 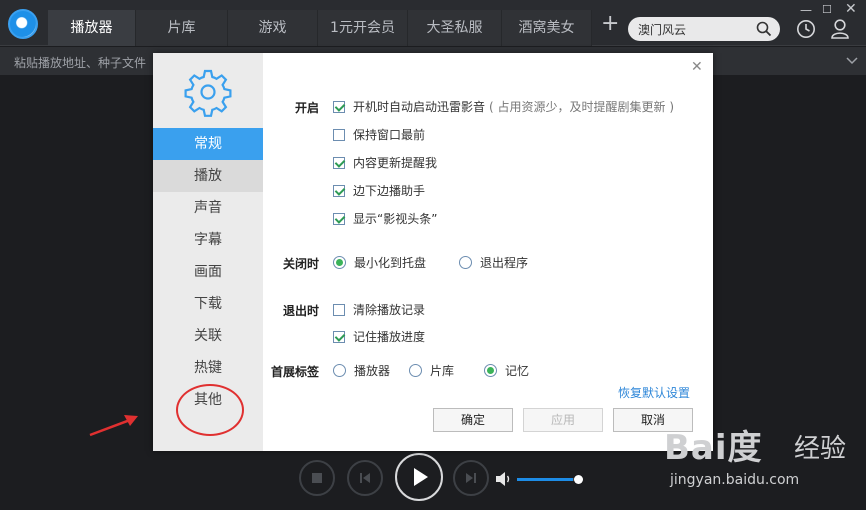 I want to click on option-label: 播放器, so click(x=372, y=371).